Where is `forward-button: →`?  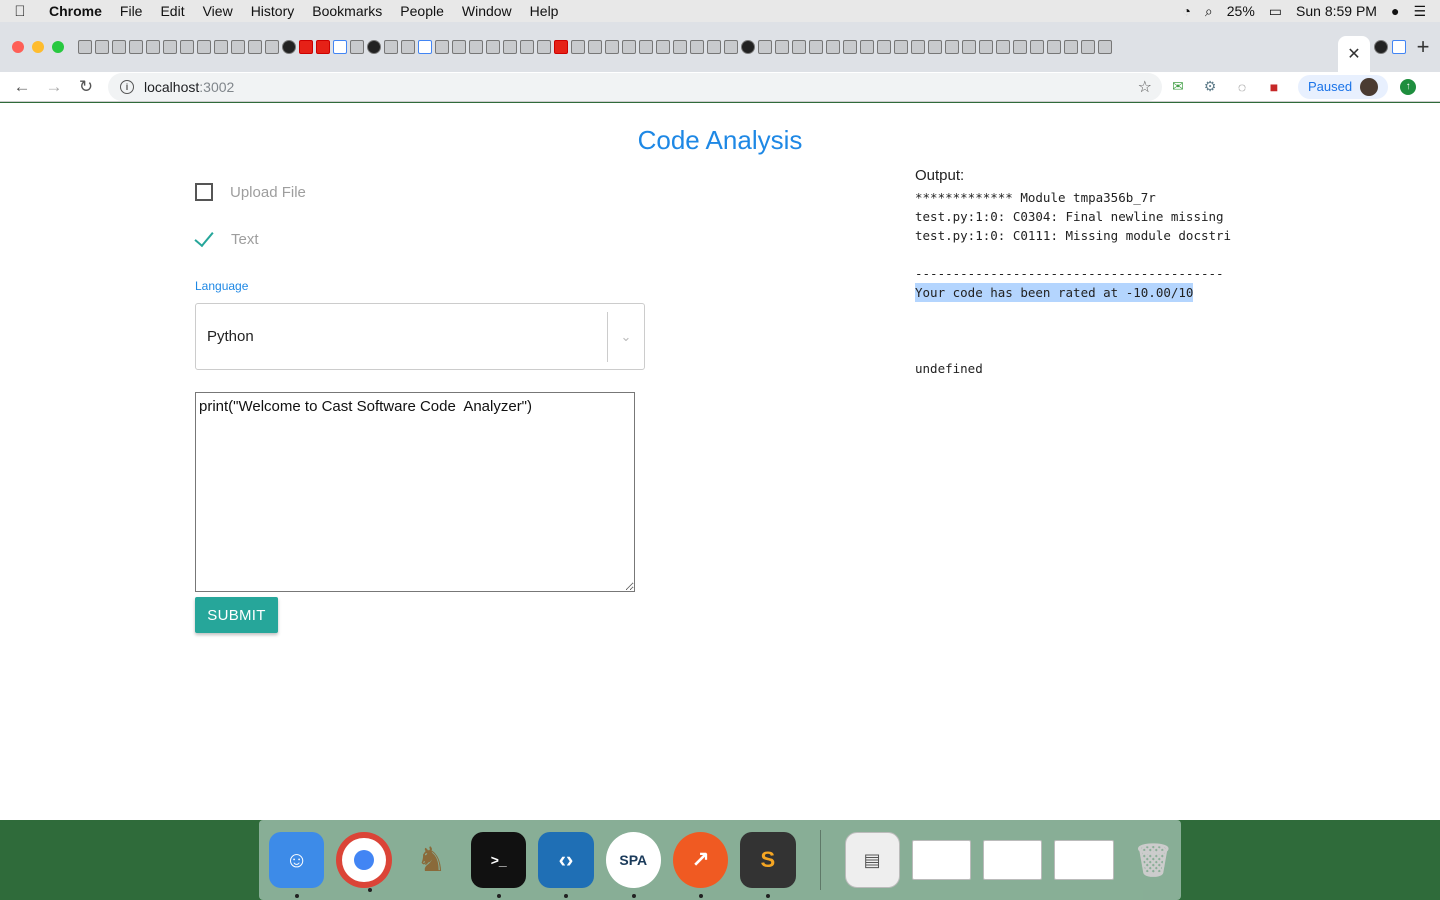 forward-button: → is located at coordinates (54, 87).